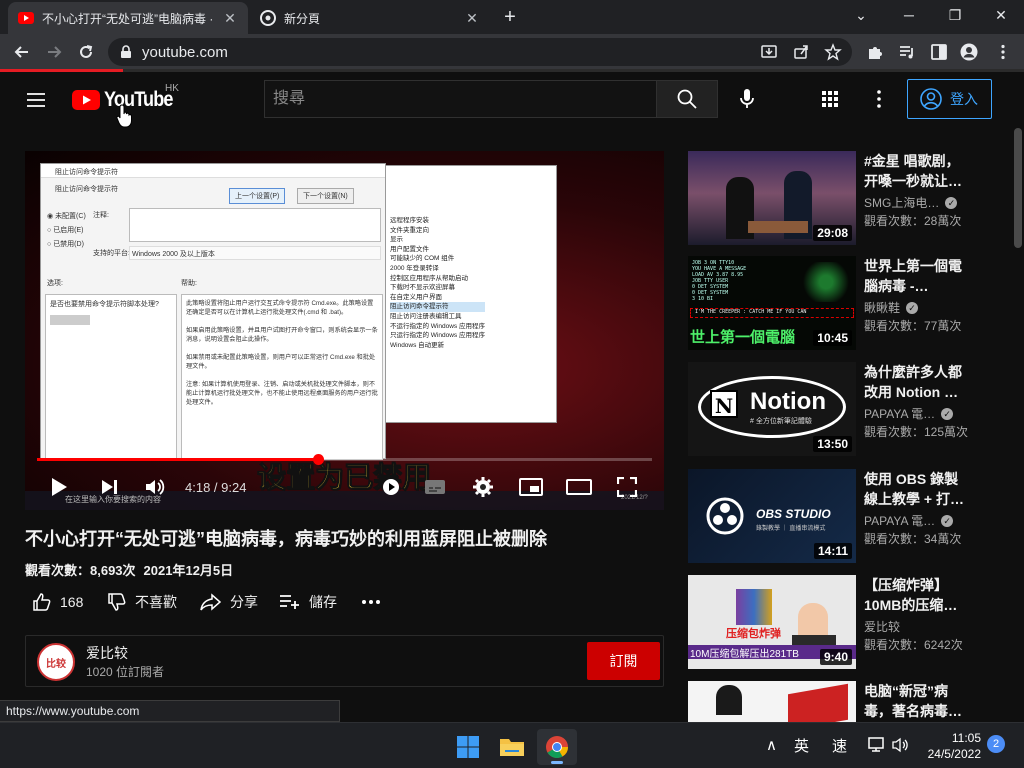  I want to click on video-thumbnail, so click(772, 701).